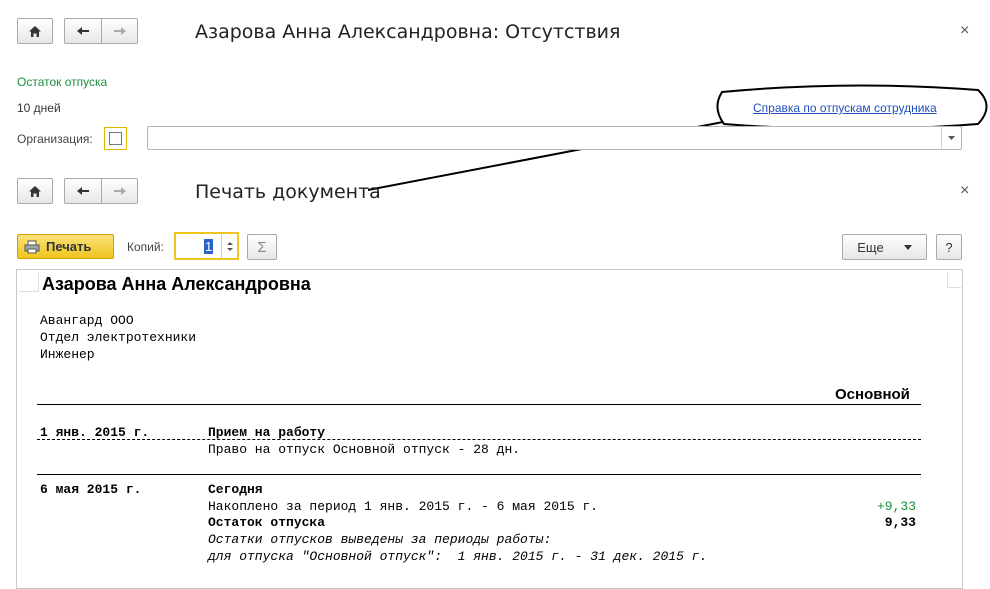  I want to click on organization-field, so click(554, 138).